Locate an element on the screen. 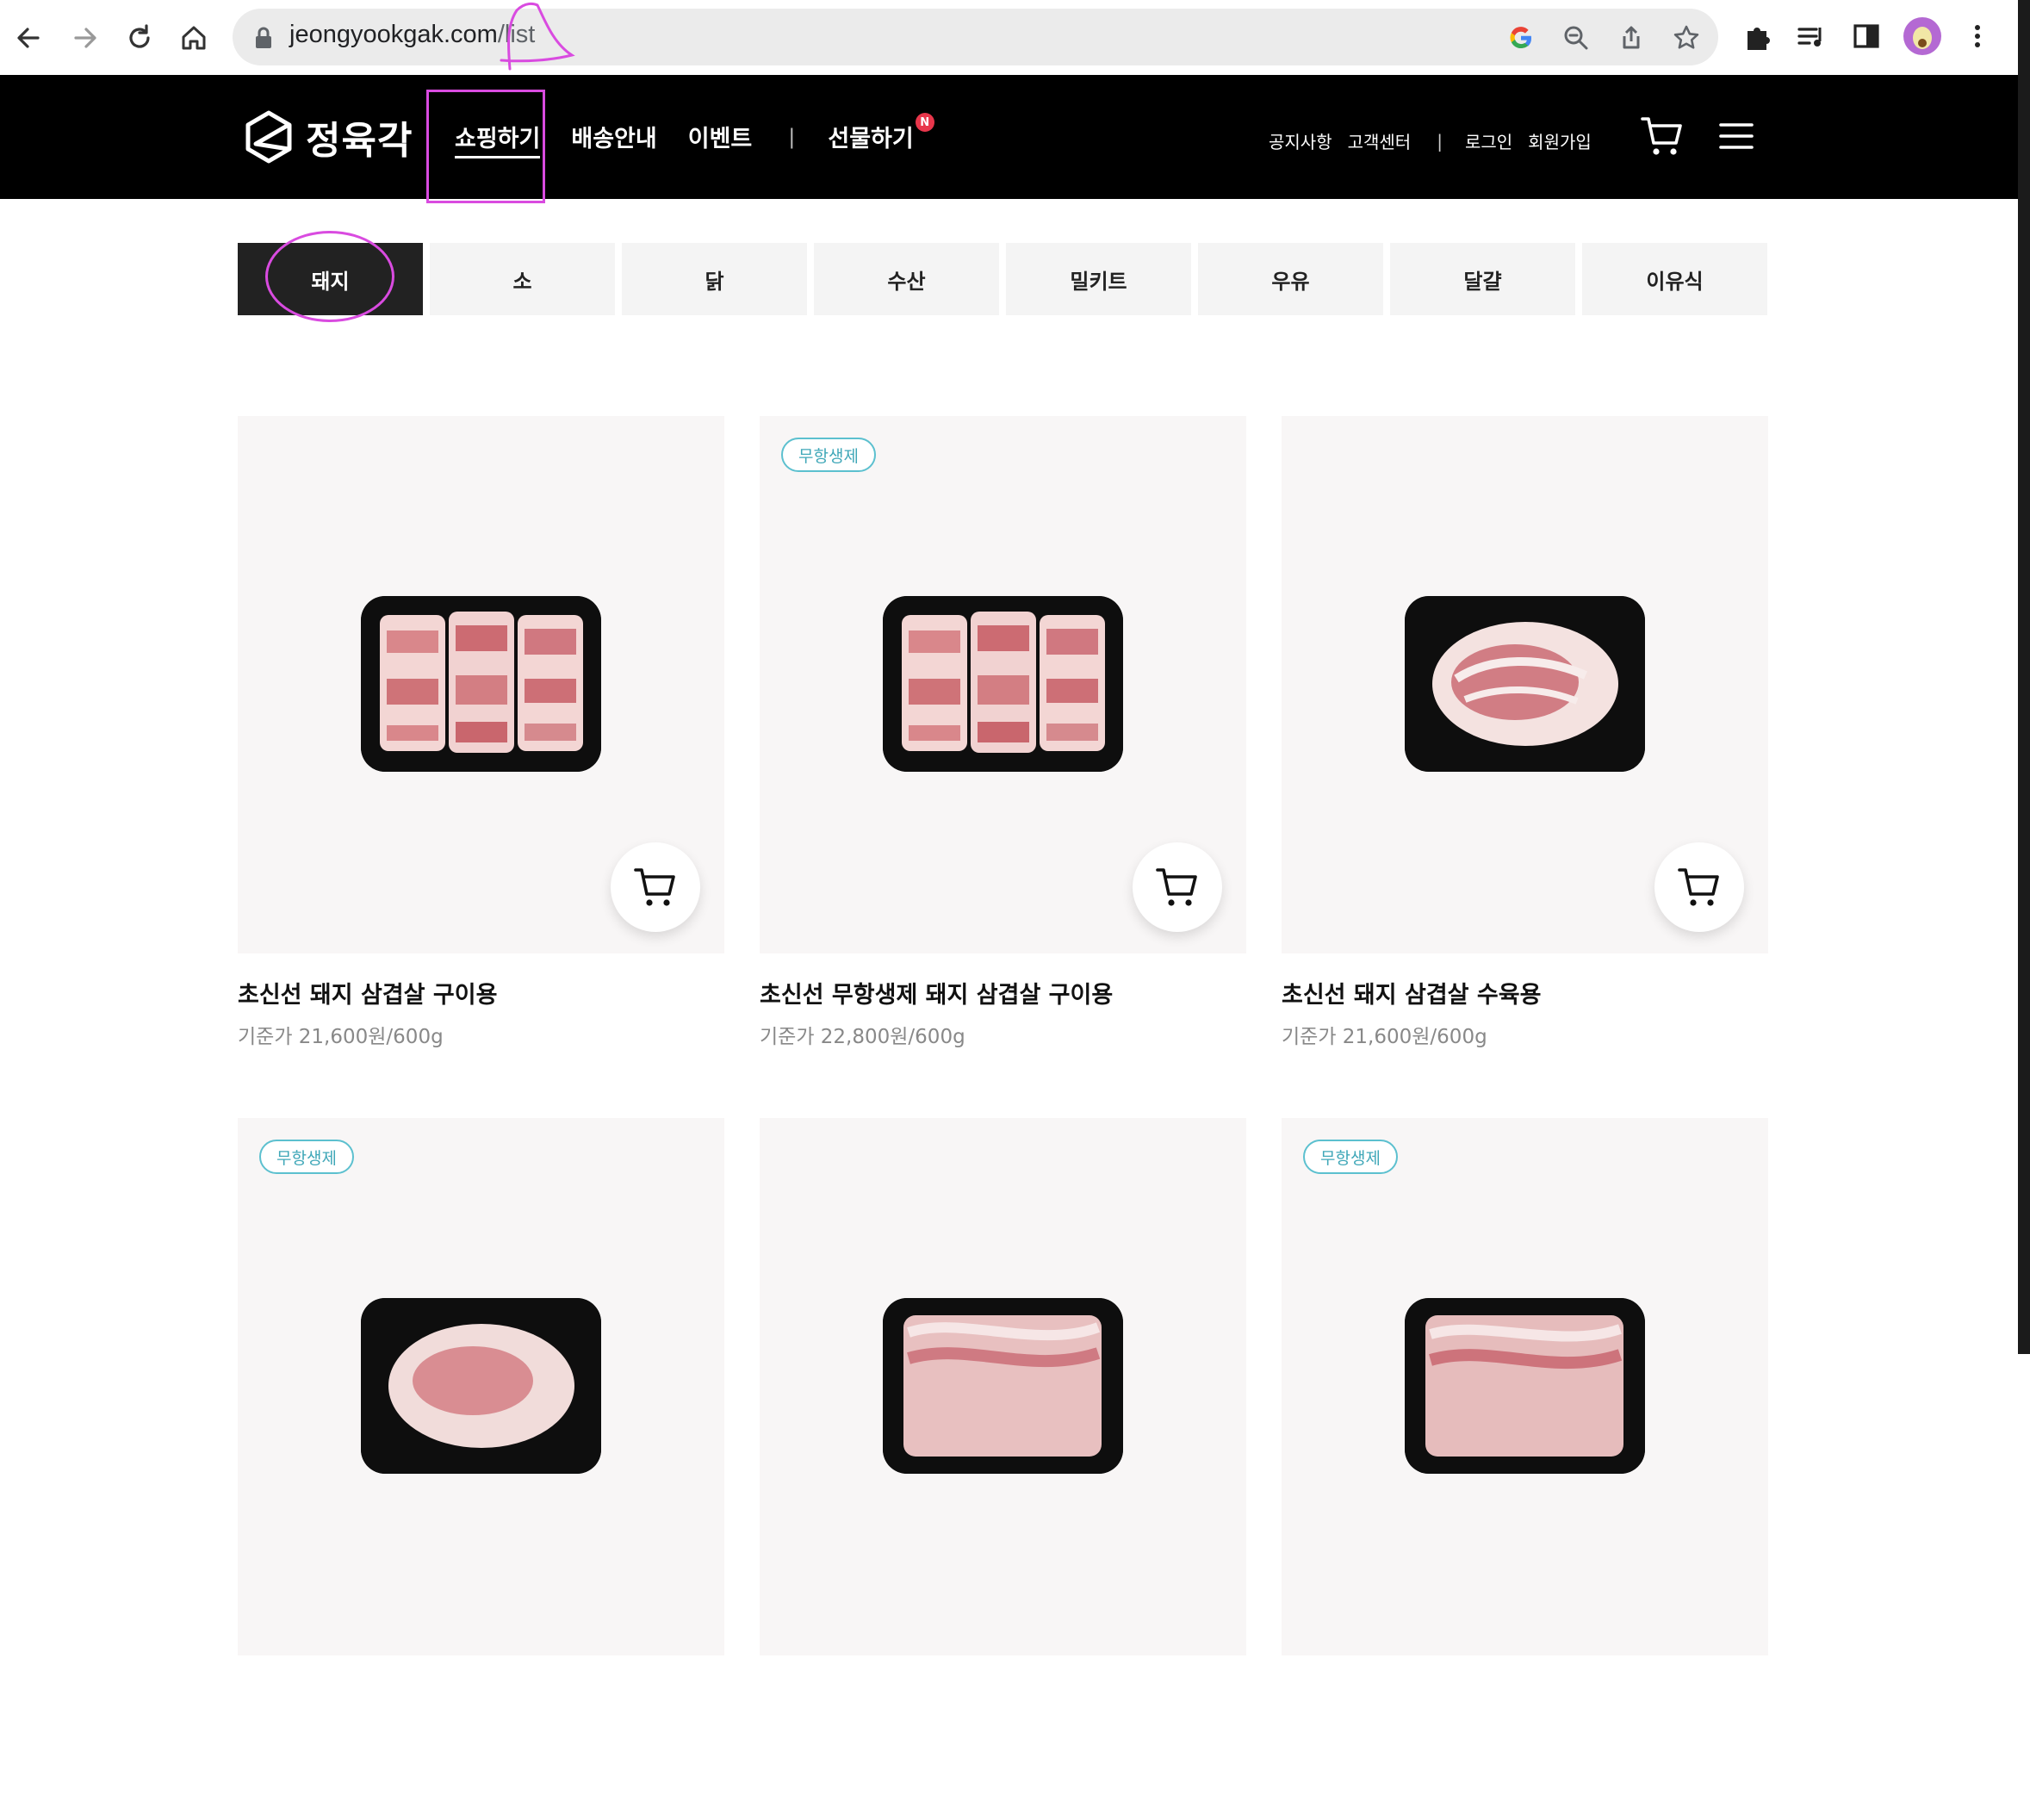  google-icon is located at coordinates (1521, 38).